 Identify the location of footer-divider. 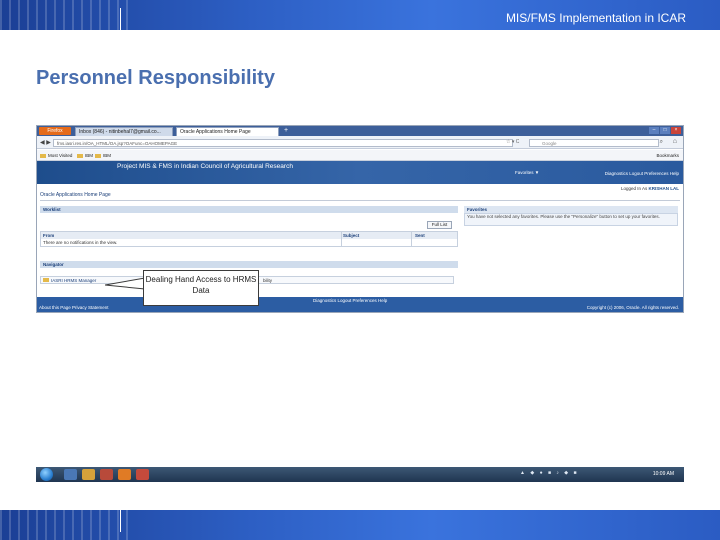
(120, 521).